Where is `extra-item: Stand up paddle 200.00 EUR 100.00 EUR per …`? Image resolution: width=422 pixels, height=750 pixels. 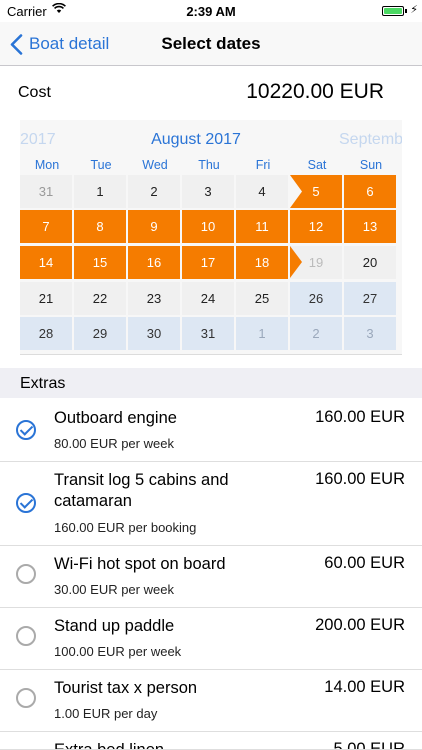 extra-item: Stand up paddle 200.00 EUR 100.00 EUR per … is located at coordinates (211, 639).